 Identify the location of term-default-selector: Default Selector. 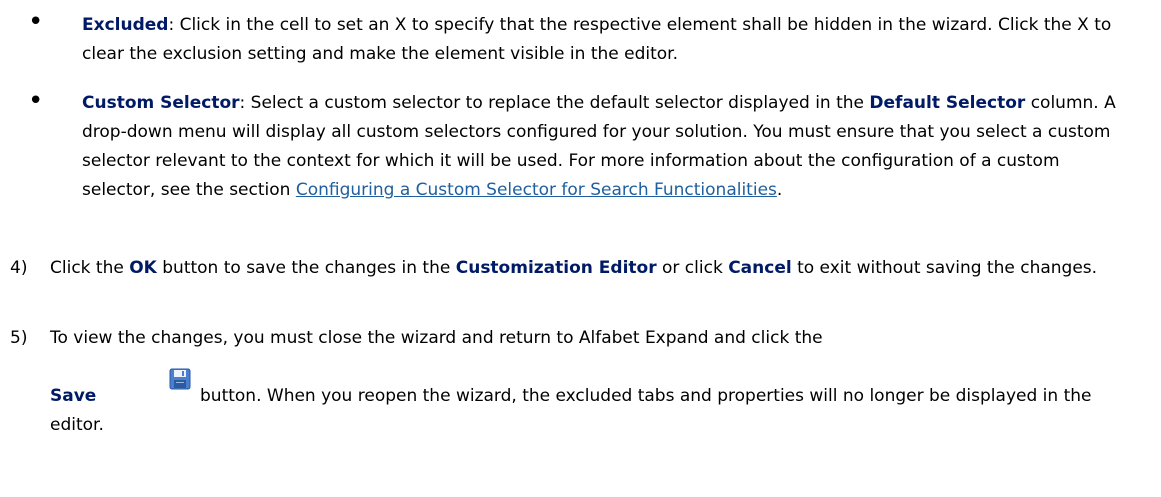
(947, 103).